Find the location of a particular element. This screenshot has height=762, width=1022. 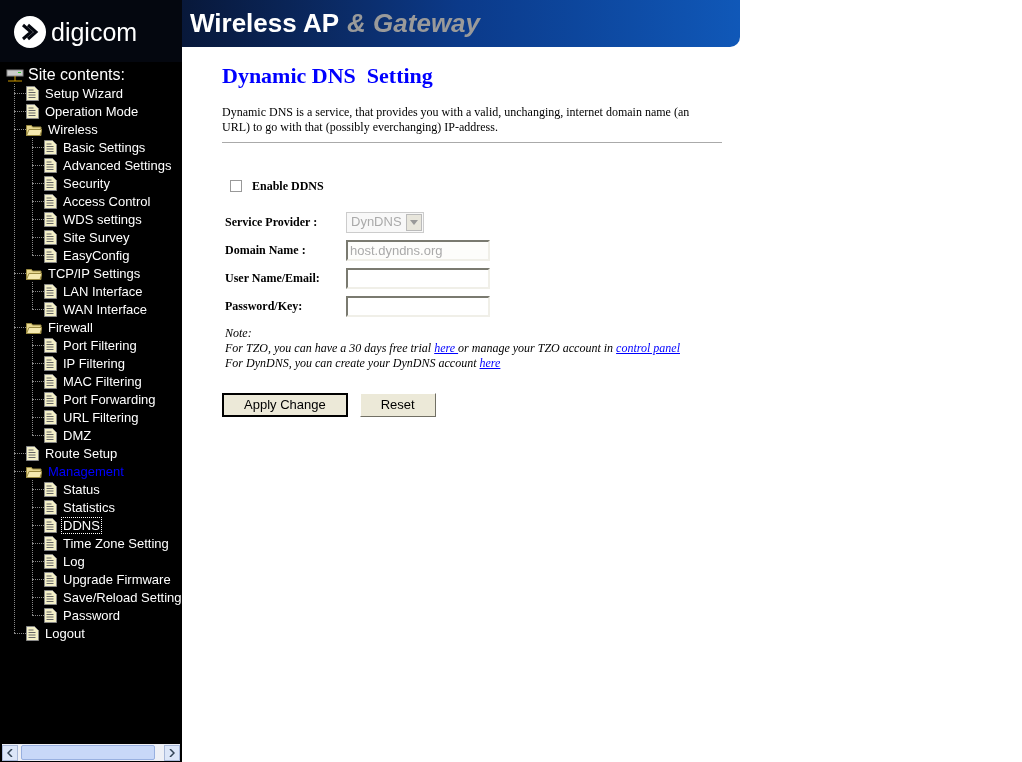

sidebar-item: Time Zone Setting is located at coordinates (116, 543).